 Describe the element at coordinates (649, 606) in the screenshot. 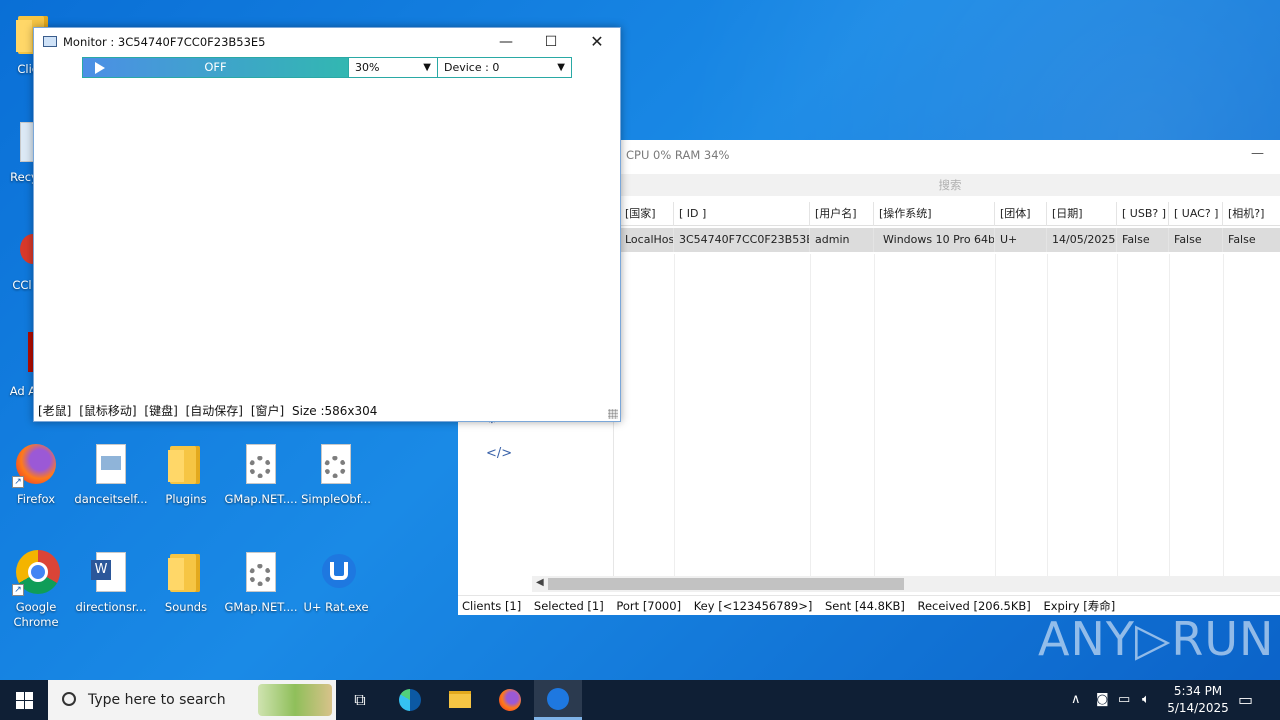

I see `status-port: Port [7000]` at that location.